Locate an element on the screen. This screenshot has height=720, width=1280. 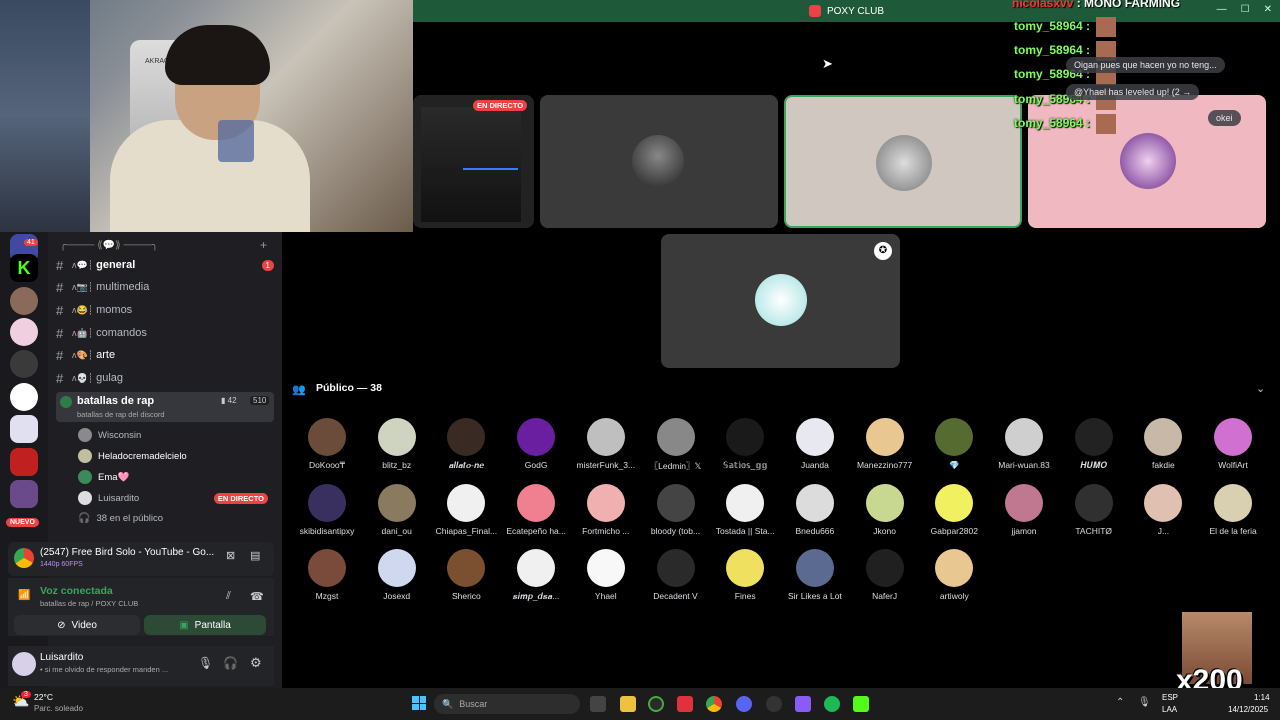
obs-icon is located at coordinates (656, 704).